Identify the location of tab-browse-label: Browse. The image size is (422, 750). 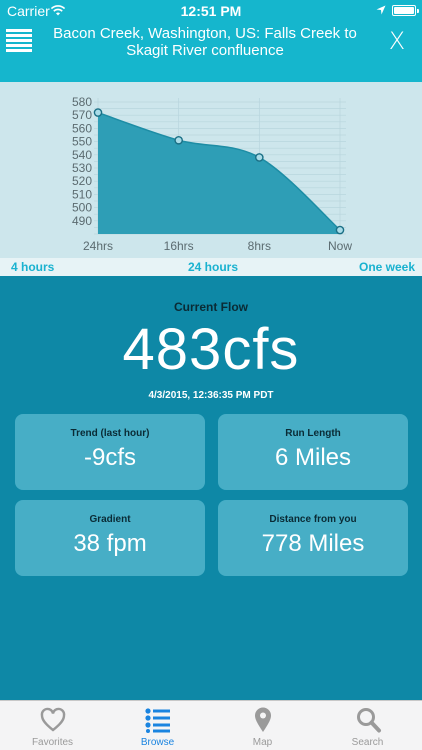
(157, 742).